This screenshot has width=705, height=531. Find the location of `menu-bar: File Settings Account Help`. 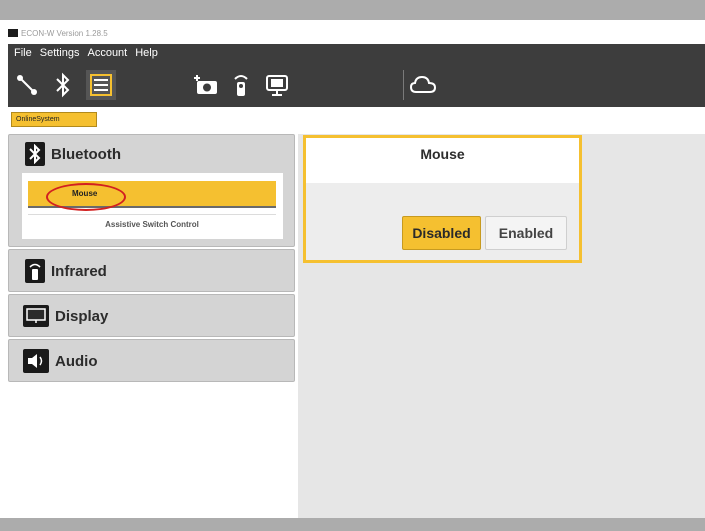

menu-bar: File Settings Account Help is located at coordinates (356, 53).